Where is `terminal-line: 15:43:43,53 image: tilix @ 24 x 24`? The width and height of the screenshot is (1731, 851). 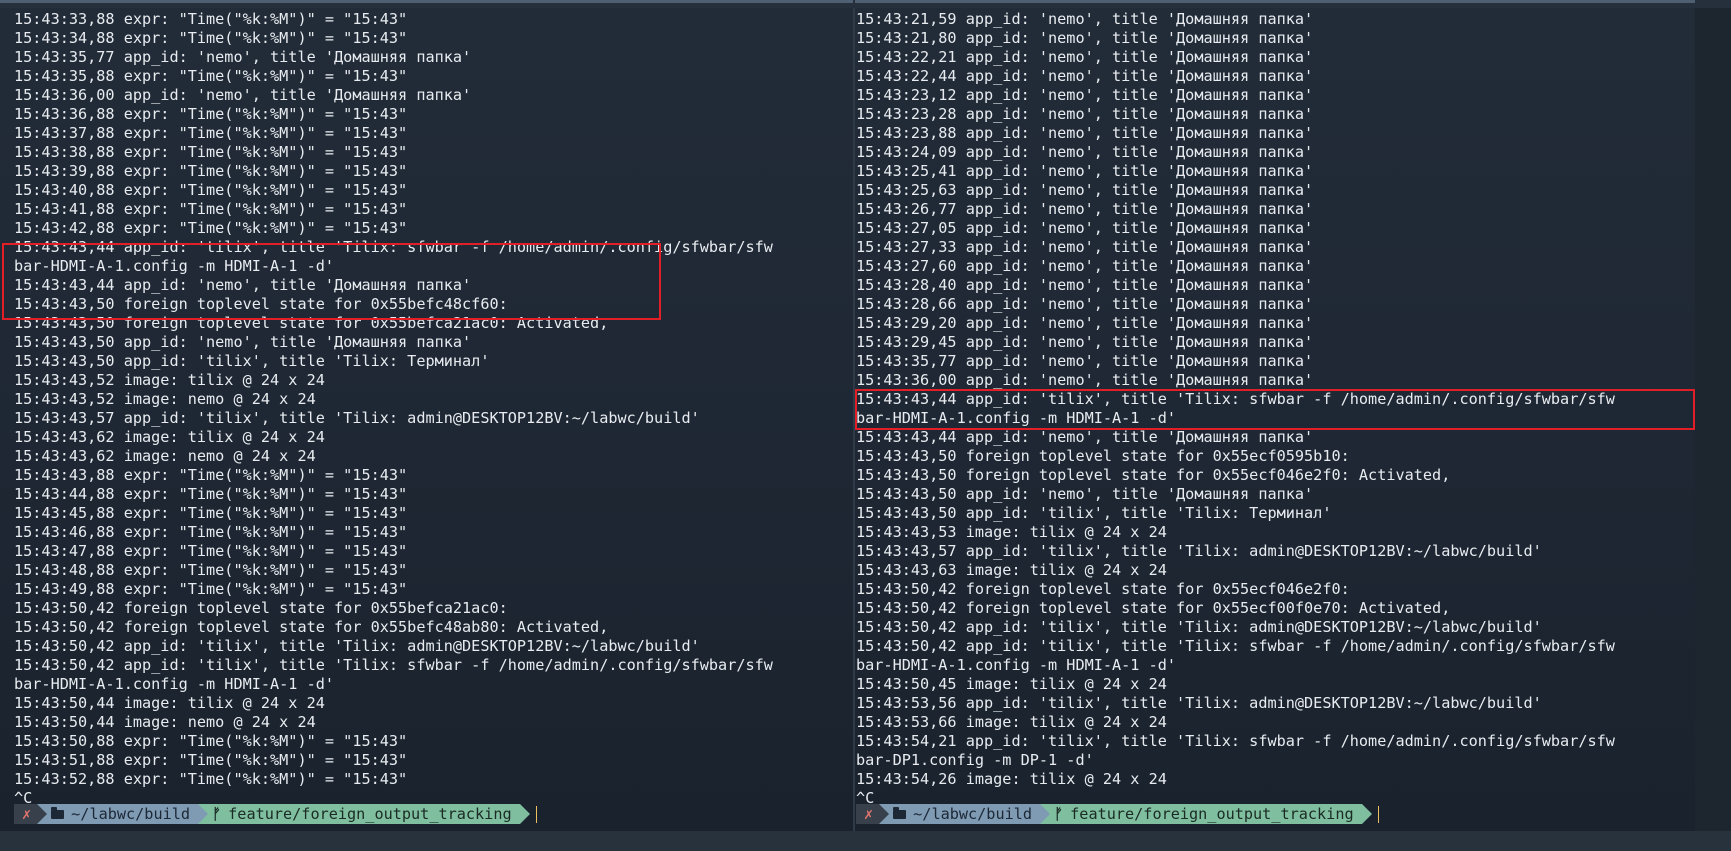
terminal-line: 15:43:43,53 image: tilix @ 24 x 24 is located at coordinates (1011, 532).